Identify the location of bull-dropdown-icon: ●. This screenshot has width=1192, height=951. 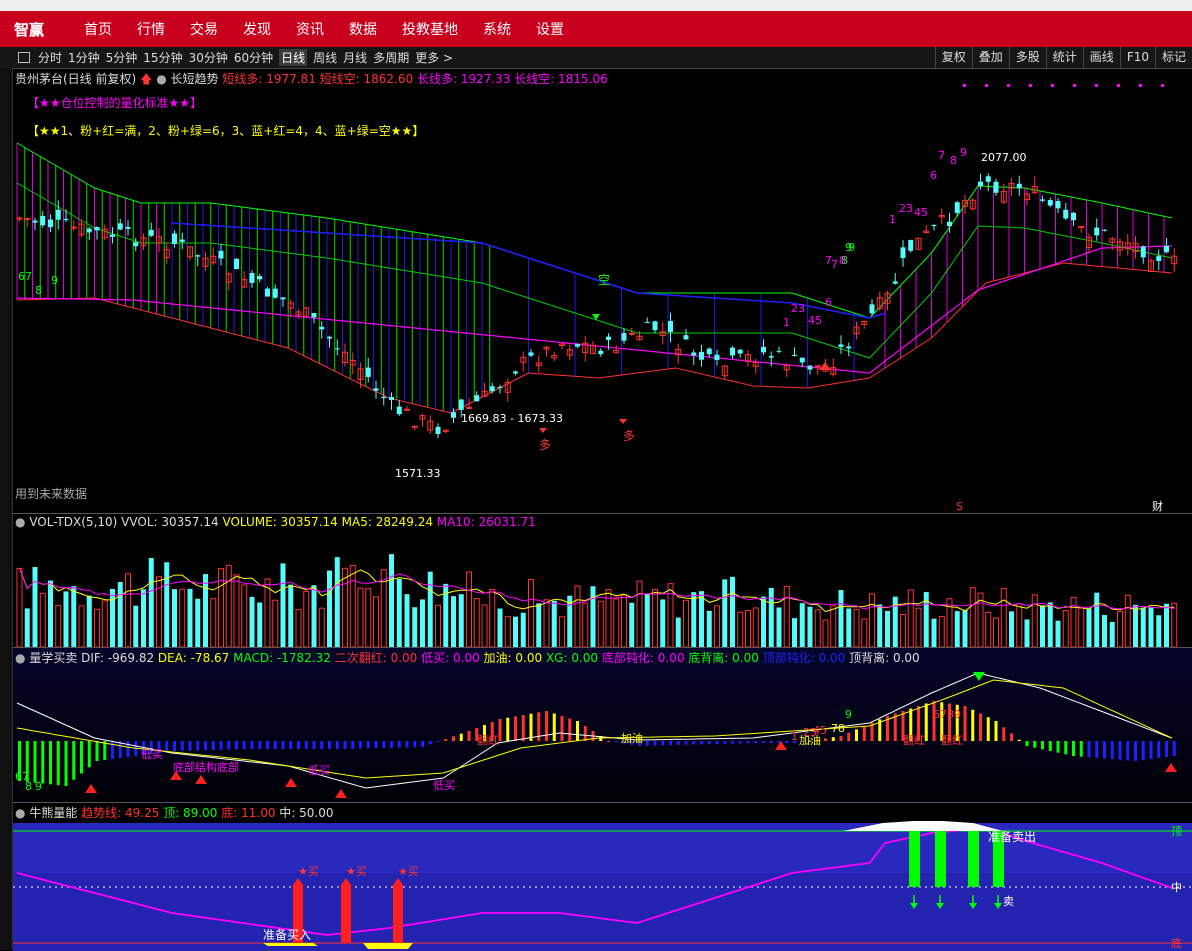
(20, 813).